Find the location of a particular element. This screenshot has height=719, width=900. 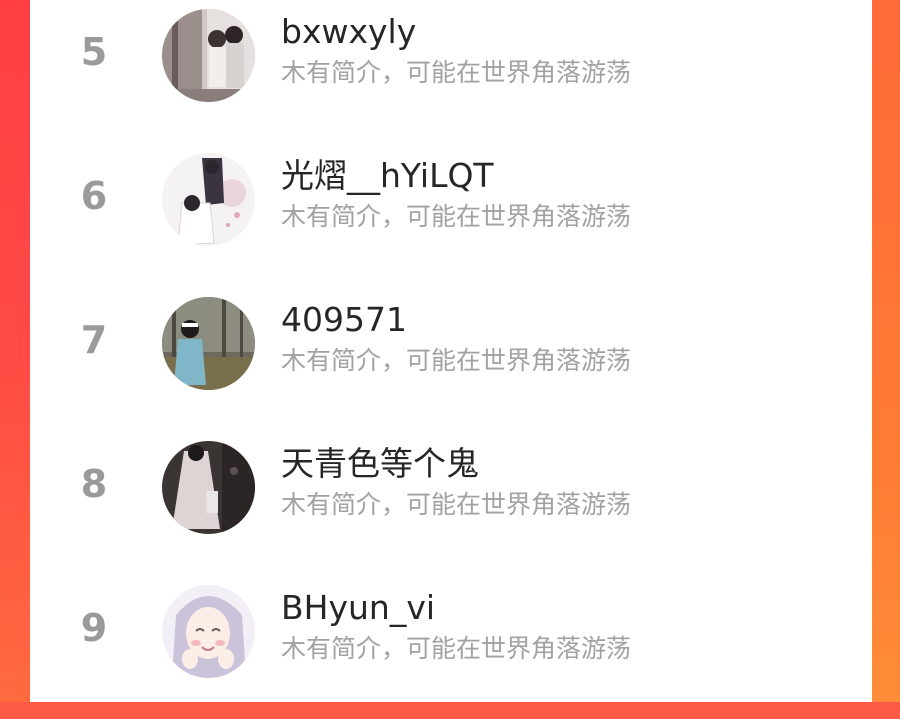

rank-number: 7 is located at coordinates (94, 340).